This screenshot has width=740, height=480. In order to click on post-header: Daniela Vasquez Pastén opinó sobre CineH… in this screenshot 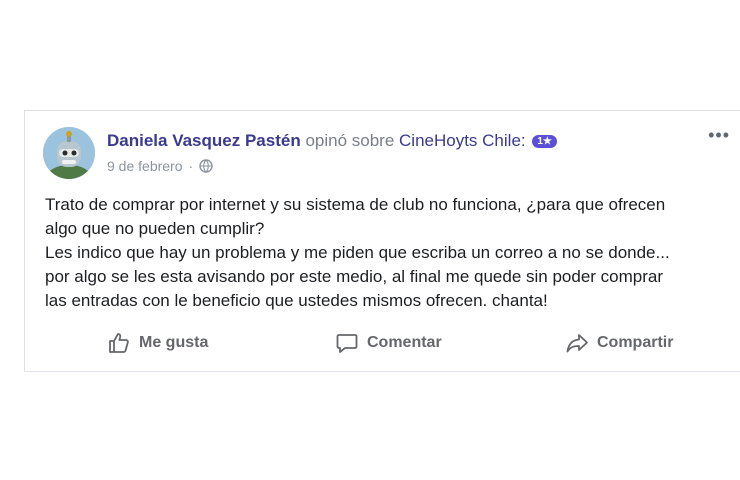, I will do `click(332, 141)`.